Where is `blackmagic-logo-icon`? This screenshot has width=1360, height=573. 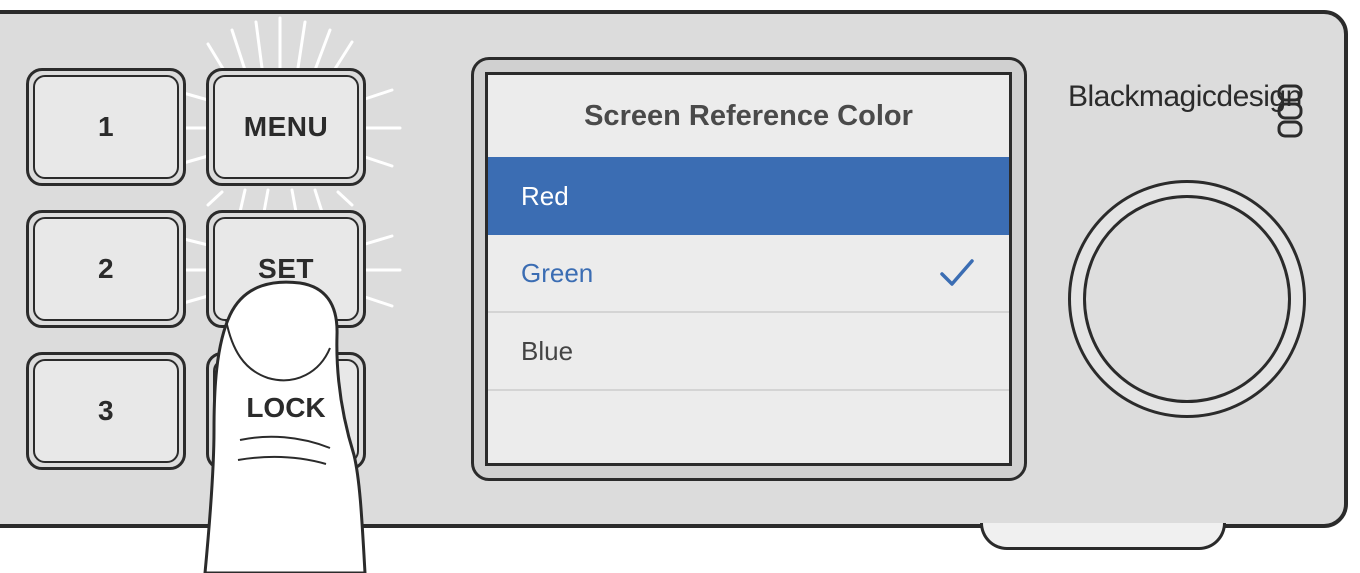
blackmagic-logo-icon is located at coordinates (1290, 111).